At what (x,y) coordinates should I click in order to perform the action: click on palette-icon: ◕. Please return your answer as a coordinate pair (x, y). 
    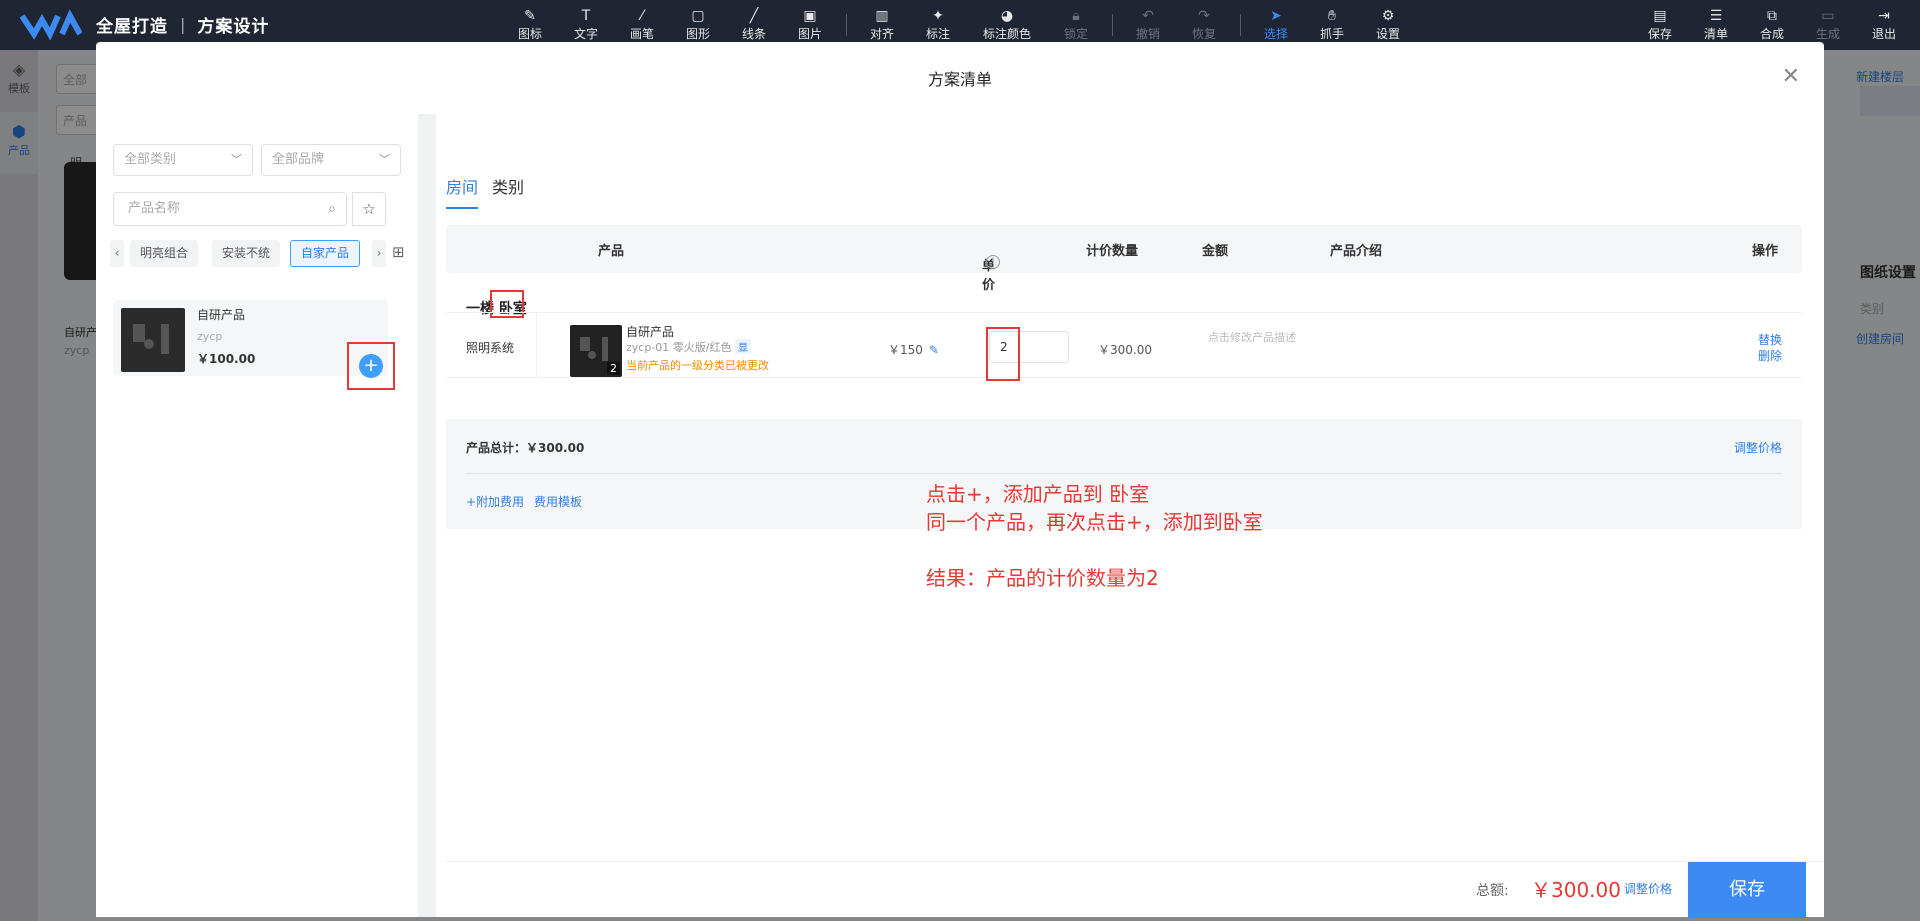
    Looking at the image, I should click on (1007, 16).